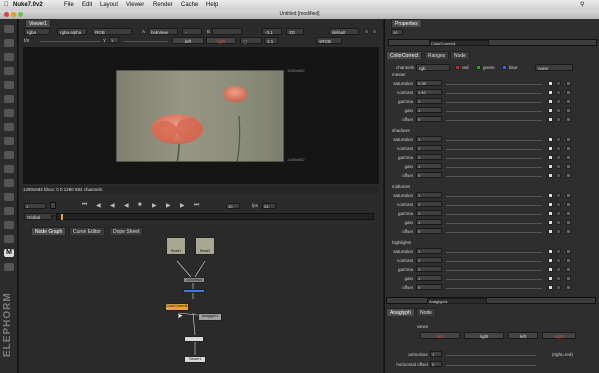 This screenshot has height=373, width=599. I want to click on midtones-gamma-channel-toggle, so click(558, 213).